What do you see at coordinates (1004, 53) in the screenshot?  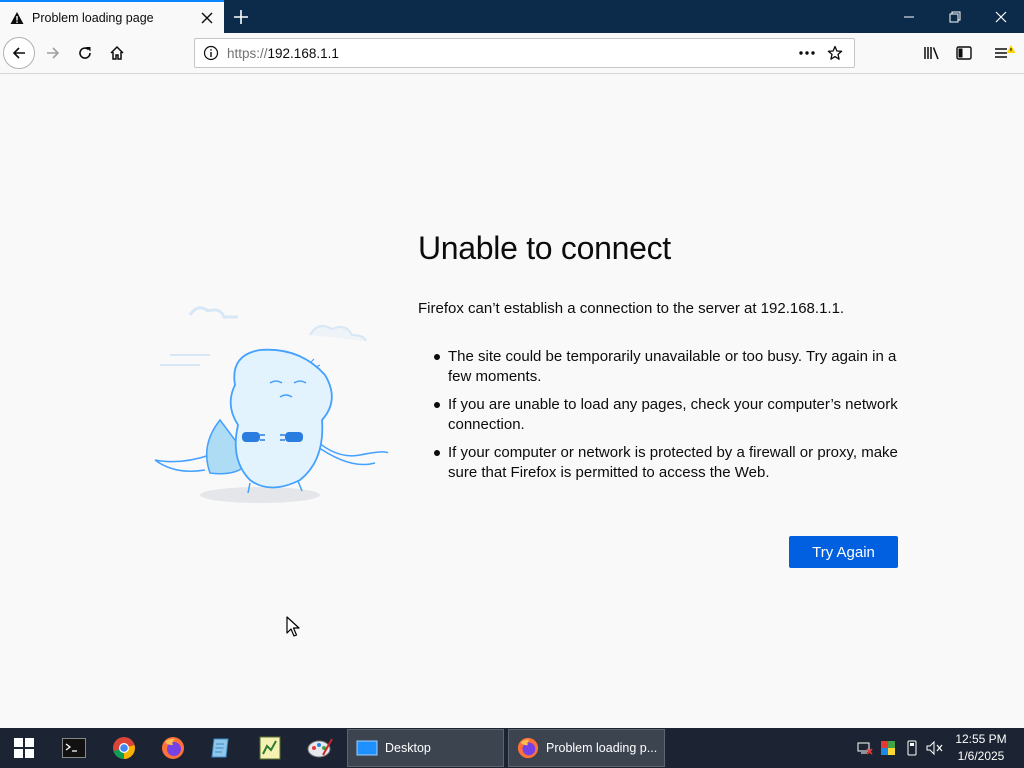 I see `menu-hamburger-icon` at bounding box center [1004, 53].